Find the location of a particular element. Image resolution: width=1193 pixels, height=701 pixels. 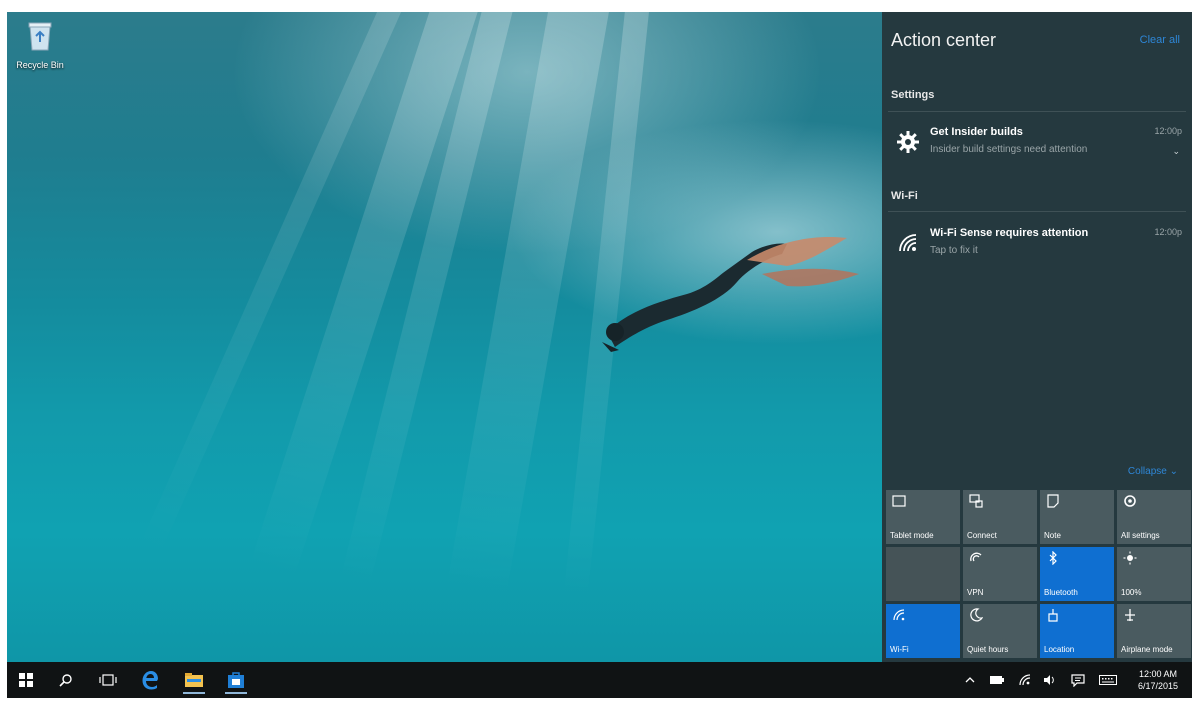

notification-title: Get Insider builds is located at coordinates (976, 132).